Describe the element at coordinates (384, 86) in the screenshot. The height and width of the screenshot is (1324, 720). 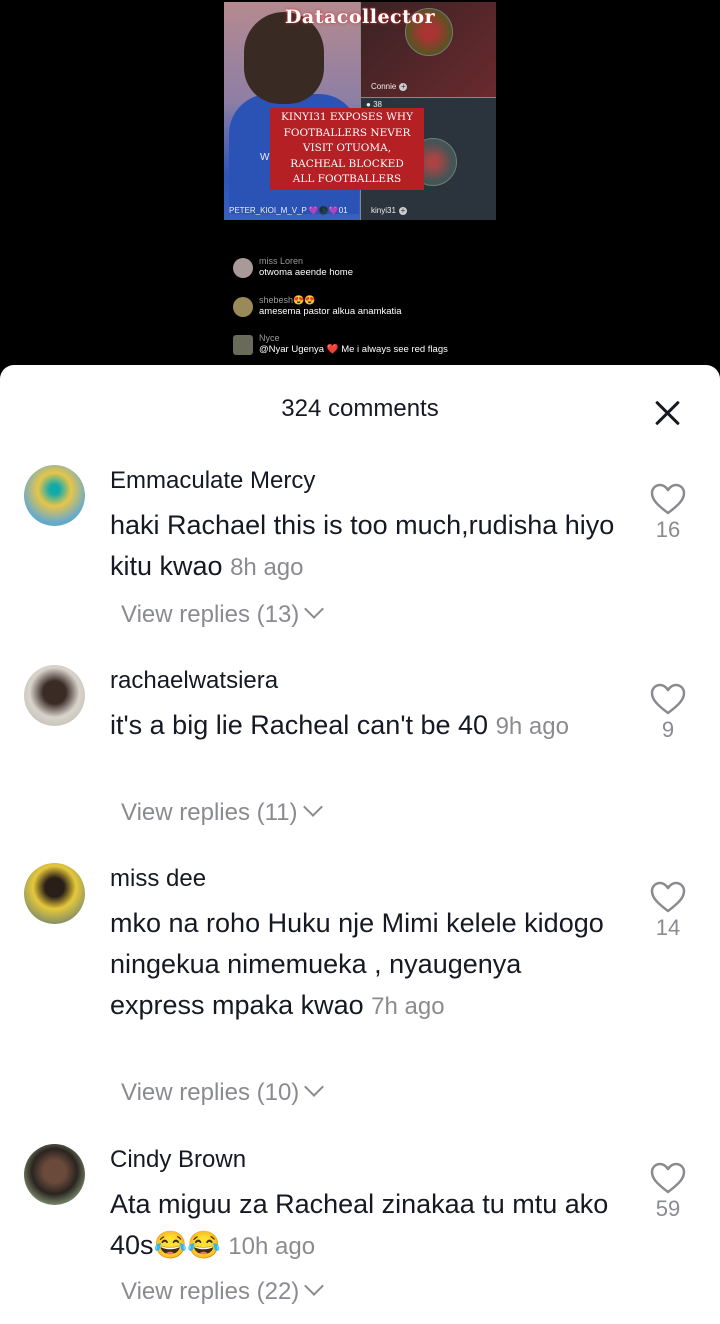
I see `guest1-label: Connie` at that location.